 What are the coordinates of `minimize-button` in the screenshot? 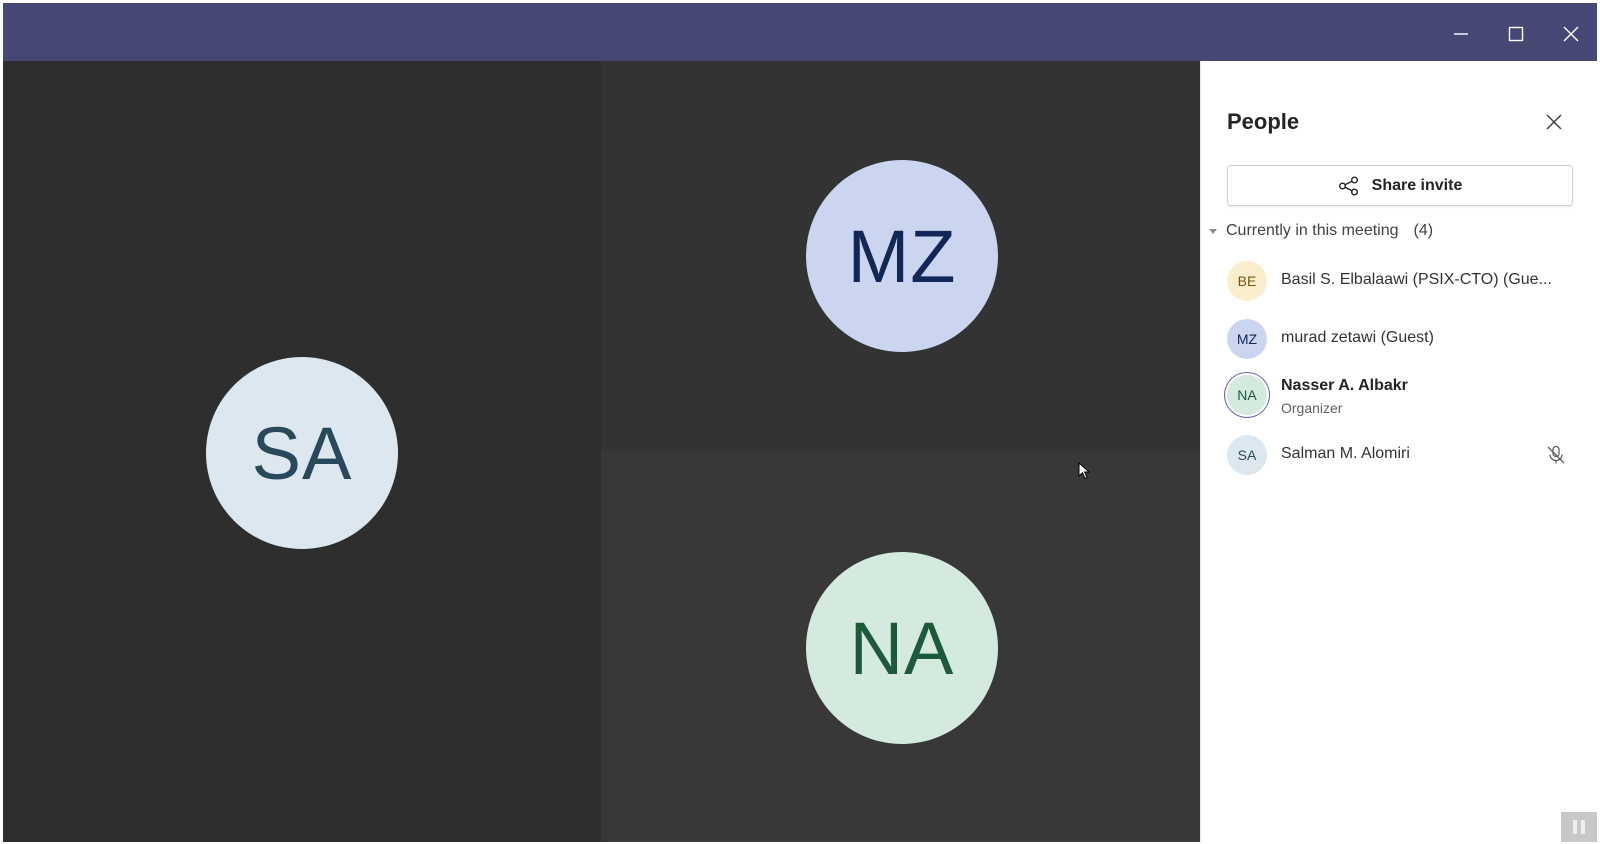 It's located at (1461, 34).